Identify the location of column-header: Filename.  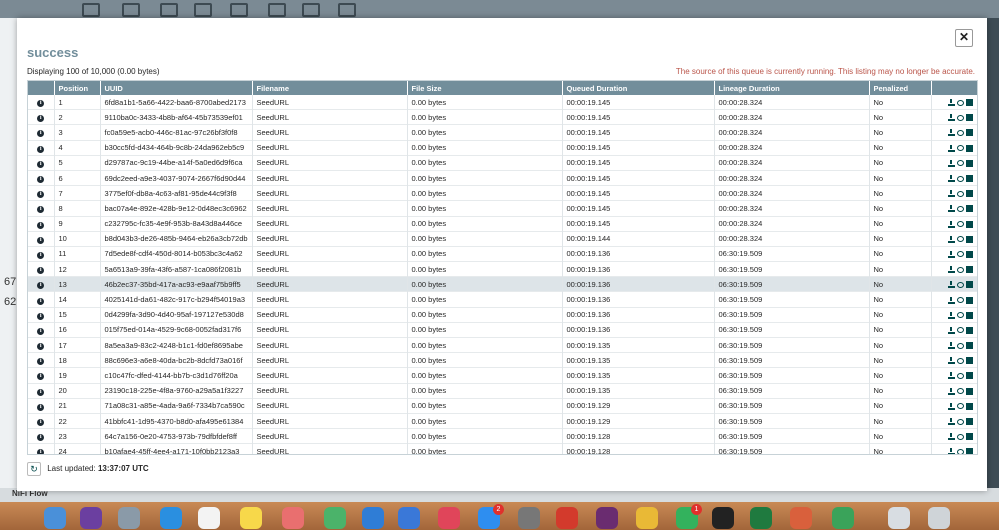
(330, 88).